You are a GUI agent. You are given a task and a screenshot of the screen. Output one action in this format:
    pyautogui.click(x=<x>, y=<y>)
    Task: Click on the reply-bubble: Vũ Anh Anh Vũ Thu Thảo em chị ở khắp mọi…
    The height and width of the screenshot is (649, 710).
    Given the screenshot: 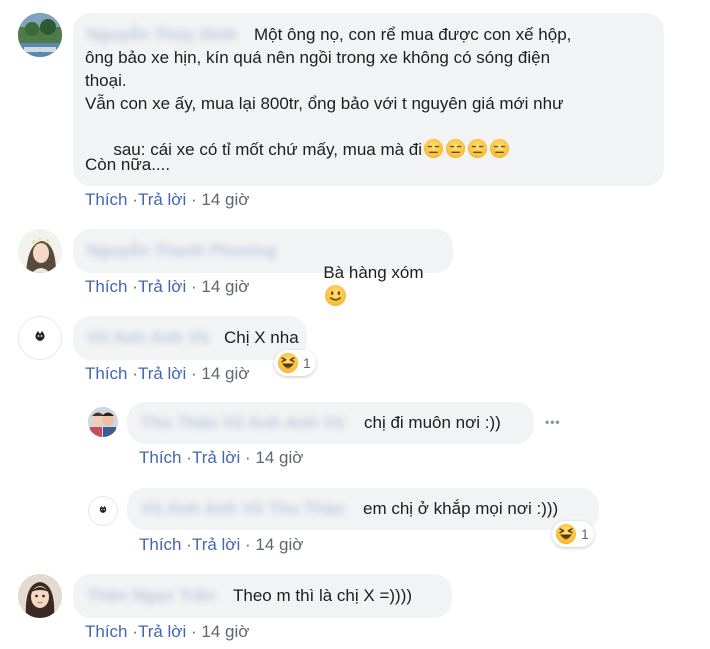 What is the action you would take?
    pyautogui.click(x=363, y=509)
    